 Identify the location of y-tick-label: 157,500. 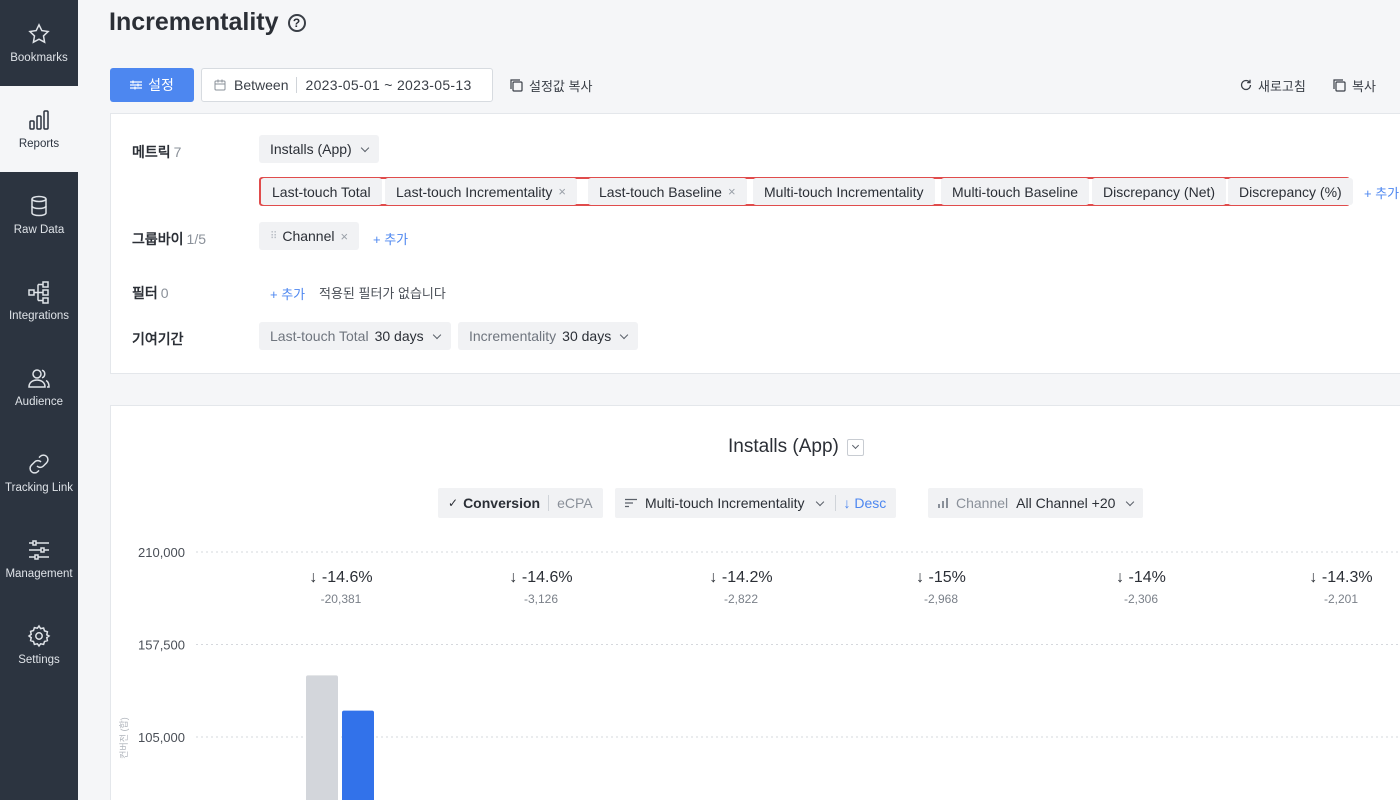
(161, 645).